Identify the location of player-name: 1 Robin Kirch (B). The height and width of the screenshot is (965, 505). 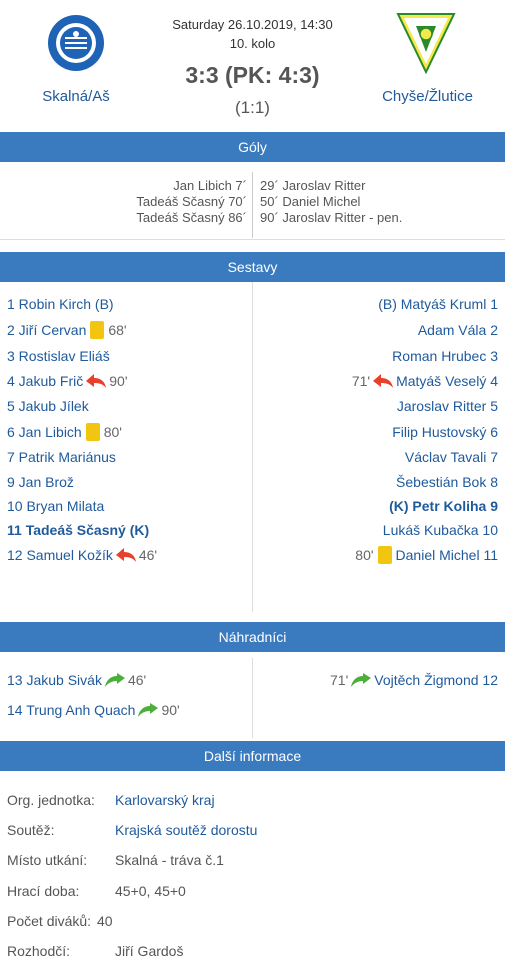
(60, 304).